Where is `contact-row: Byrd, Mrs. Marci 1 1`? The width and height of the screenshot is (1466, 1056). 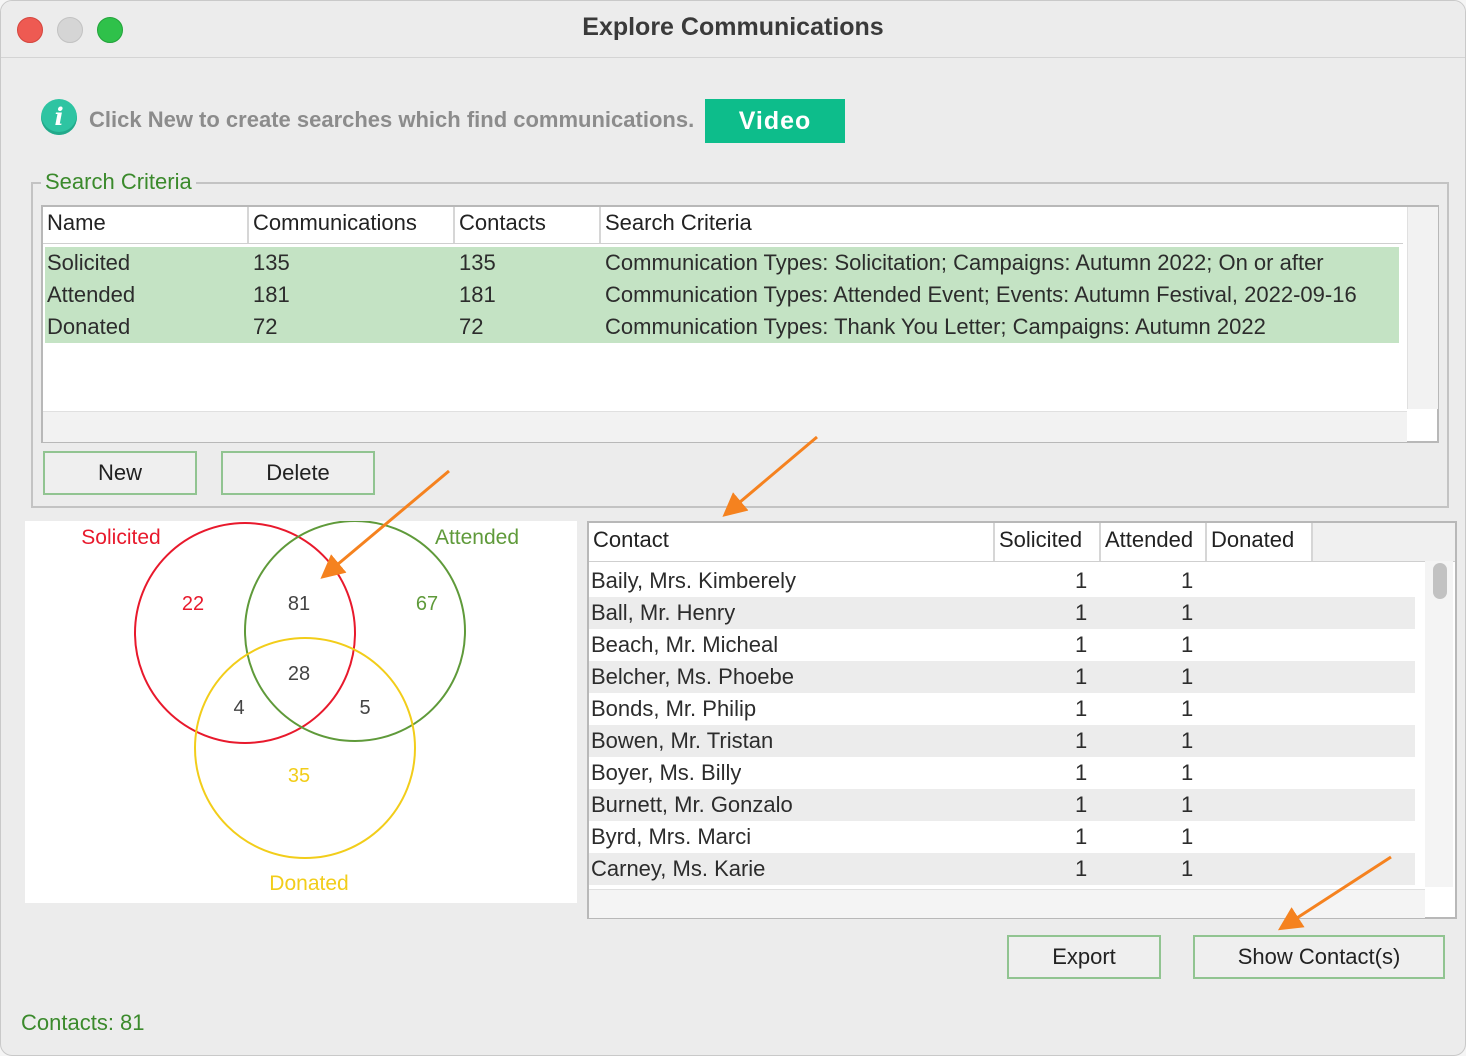
contact-row: Byrd, Mrs. Marci 1 1 is located at coordinates (1002, 837).